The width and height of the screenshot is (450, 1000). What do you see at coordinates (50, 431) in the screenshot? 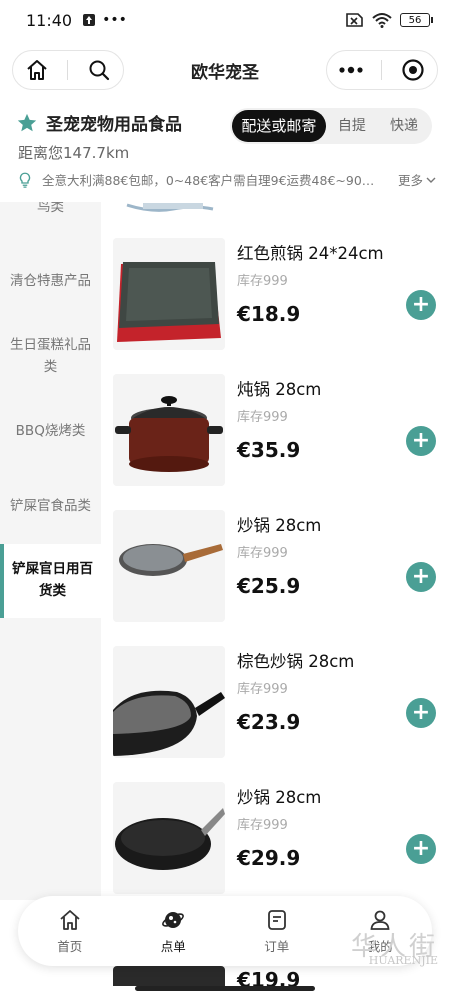
I see `sidebar-item-bbq: BBQ烧烤类` at bounding box center [50, 431].